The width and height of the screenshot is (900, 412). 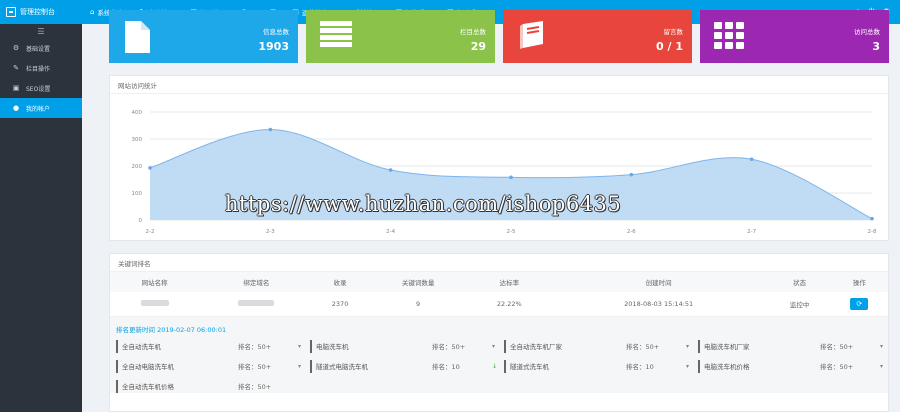 I want to click on keyword-count-cell: 9, so click(x=418, y=304).